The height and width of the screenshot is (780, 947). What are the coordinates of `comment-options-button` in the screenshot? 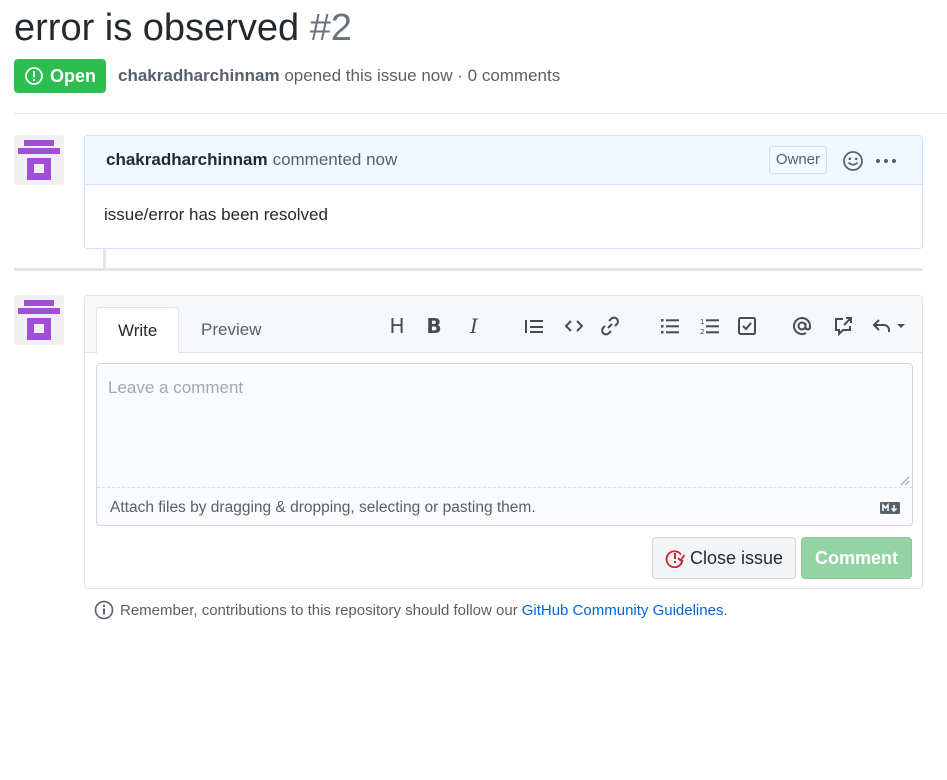 It's located at (886, 161).